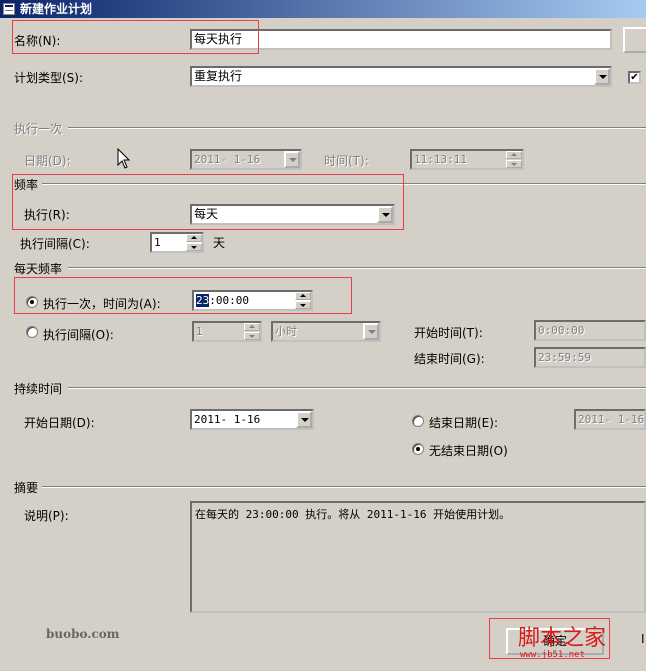  Describe the element at coordinates (9, 9) in the screenshot. I see `window-icon` at that location.